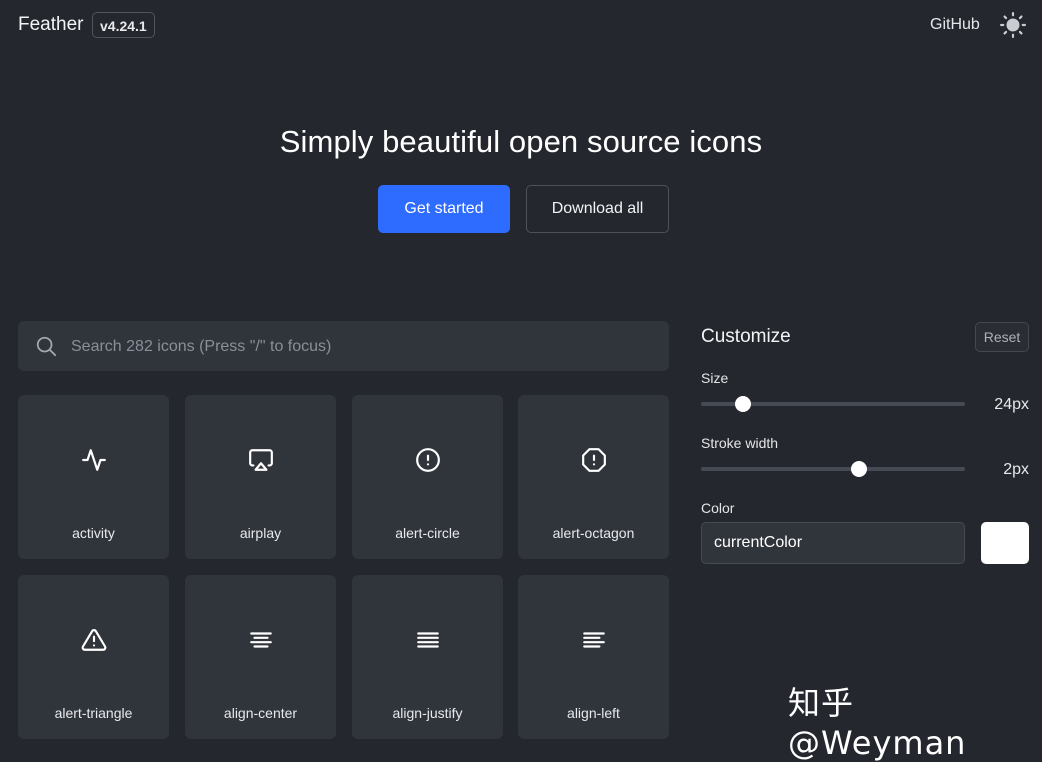 The height and width of the screenshot is (762, 1042). I want to click on icon-card-align-left: align-left, so click(593, 657).